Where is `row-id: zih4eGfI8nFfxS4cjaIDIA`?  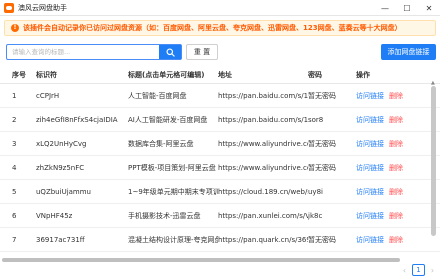
row-id: zih4eGfI8nFfxS4cjaIDIA is located at coordinates (77, 119).